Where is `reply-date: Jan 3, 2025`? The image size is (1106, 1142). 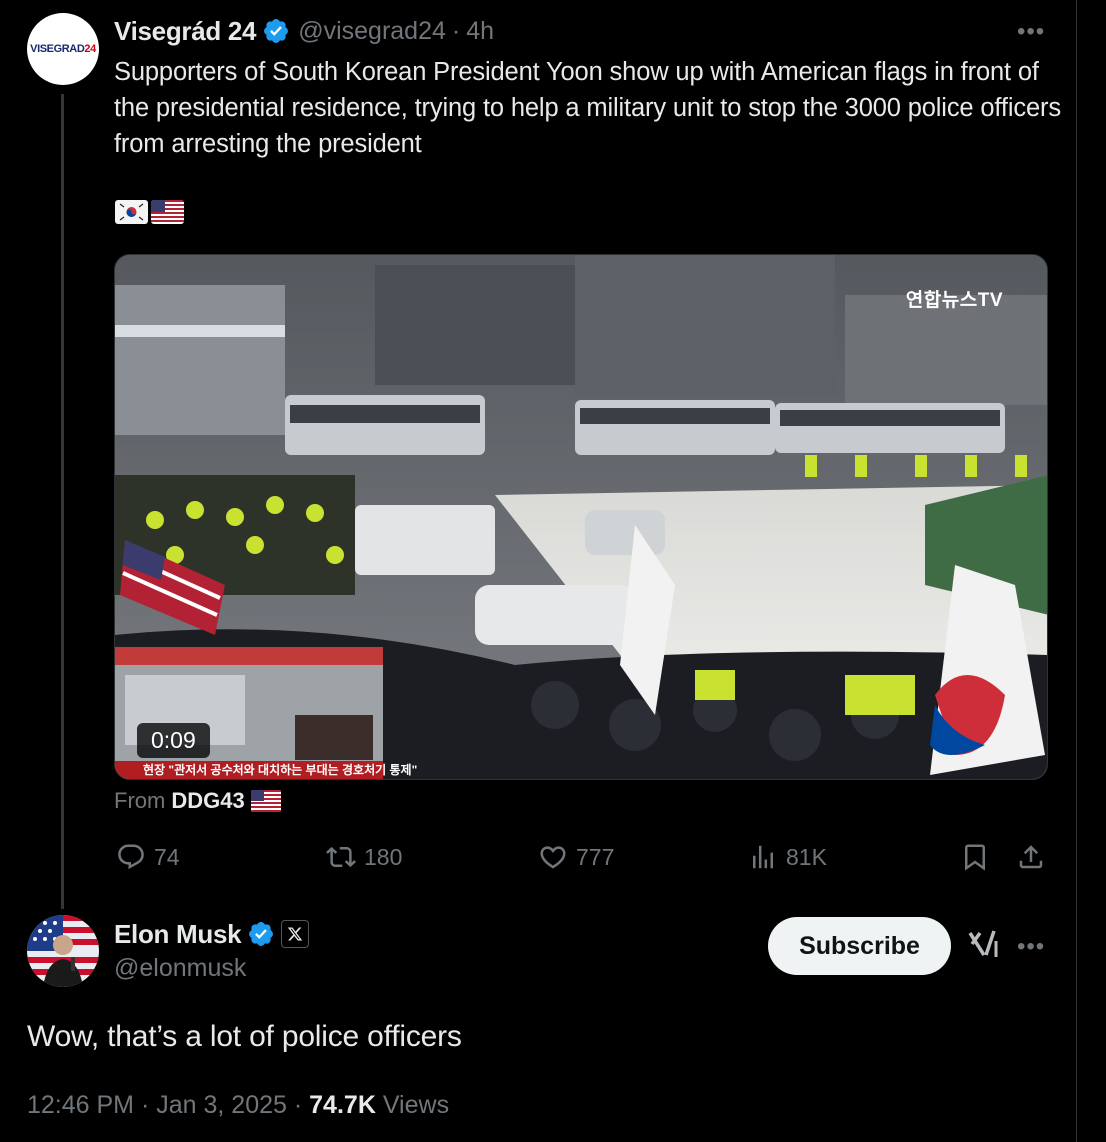 reply-date: Jan 3, 2025 is located at coordinates (221, 1105).